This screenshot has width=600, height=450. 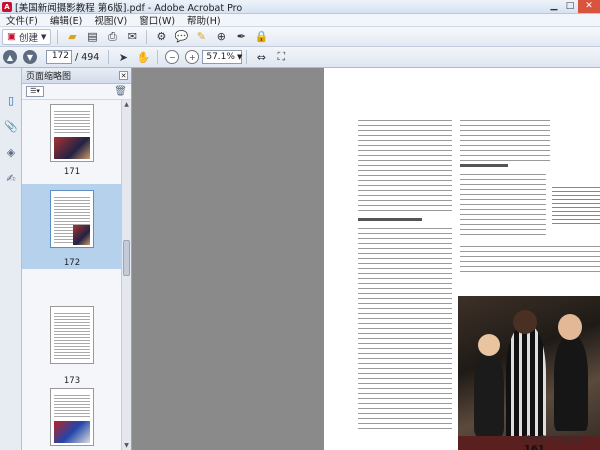 I want to click on zoom-level-select: 57.1% ▼, so click(x=222, y=57).